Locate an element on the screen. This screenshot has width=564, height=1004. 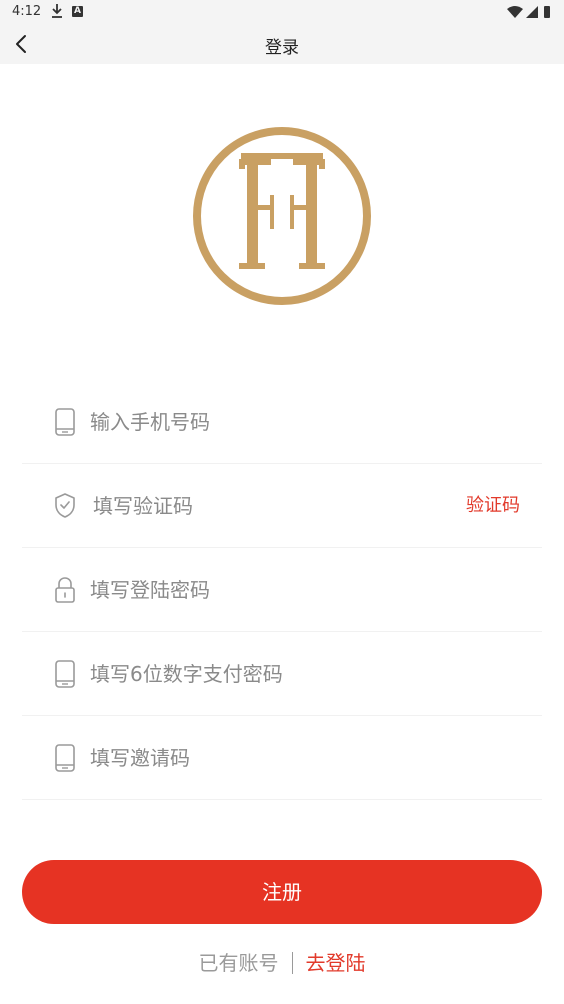
phone-input: 输入手机号码 is located at coordinates (150, 422).